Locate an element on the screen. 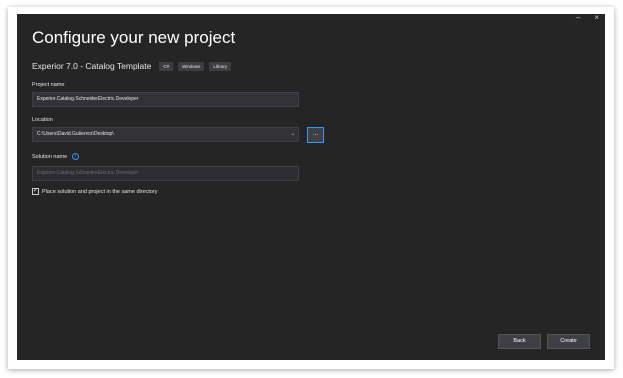  tag-project-type: Library is located at coordinates (220, 66).